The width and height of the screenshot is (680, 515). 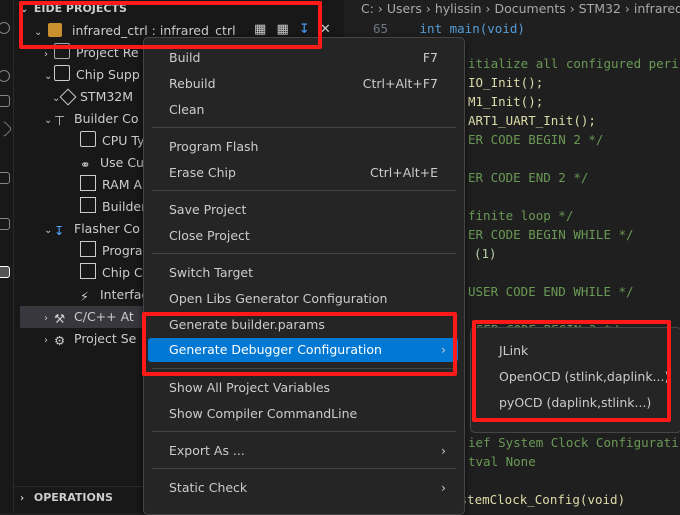 I want to click on wrench-icon: ⚒, so click(x=60, y=318).